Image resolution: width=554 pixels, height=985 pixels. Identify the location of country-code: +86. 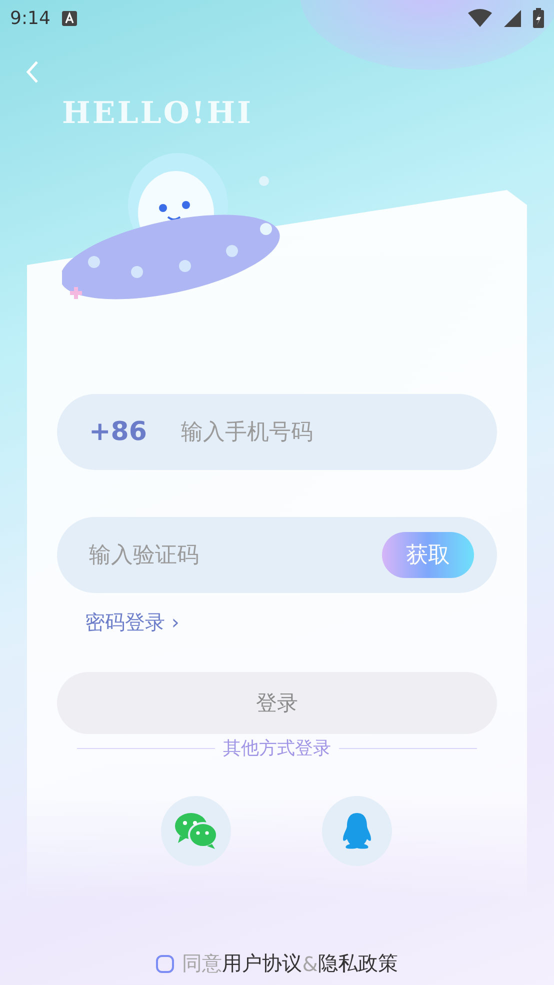
(118, 432).